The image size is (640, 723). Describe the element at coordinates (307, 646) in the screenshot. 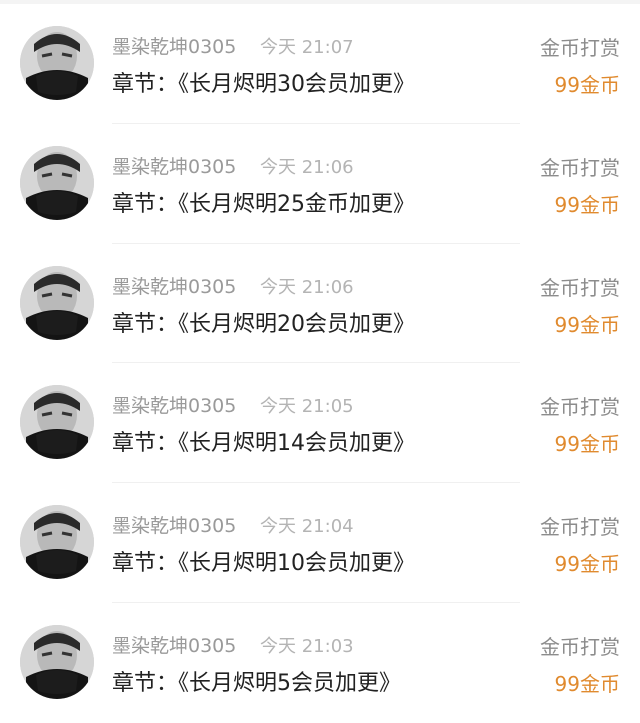

I see `reward-time: 今天 21:03` at that location.